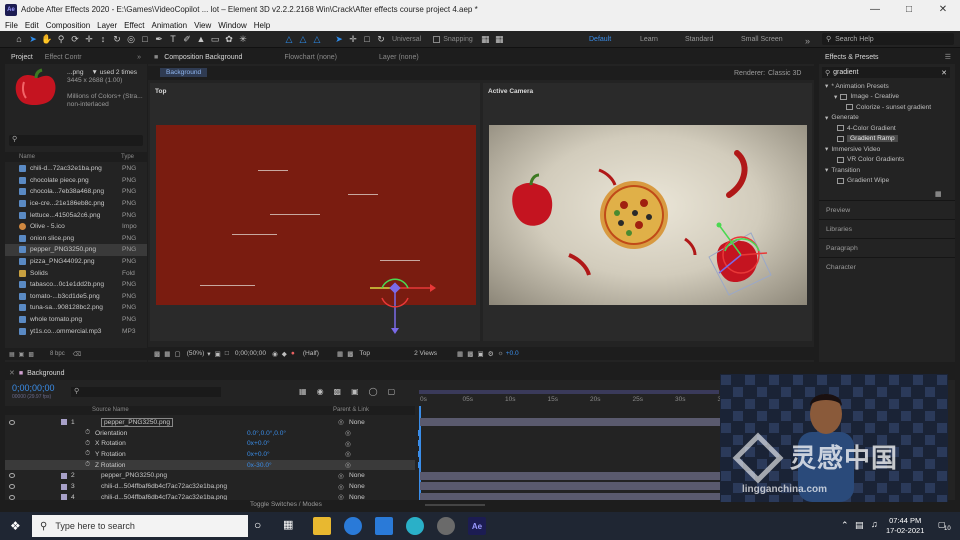  What do you see at coordinates (887, 107) in the screenshot?
I see `effects-item: Colorize - sunset gradient` at bounding box center [887, 107].